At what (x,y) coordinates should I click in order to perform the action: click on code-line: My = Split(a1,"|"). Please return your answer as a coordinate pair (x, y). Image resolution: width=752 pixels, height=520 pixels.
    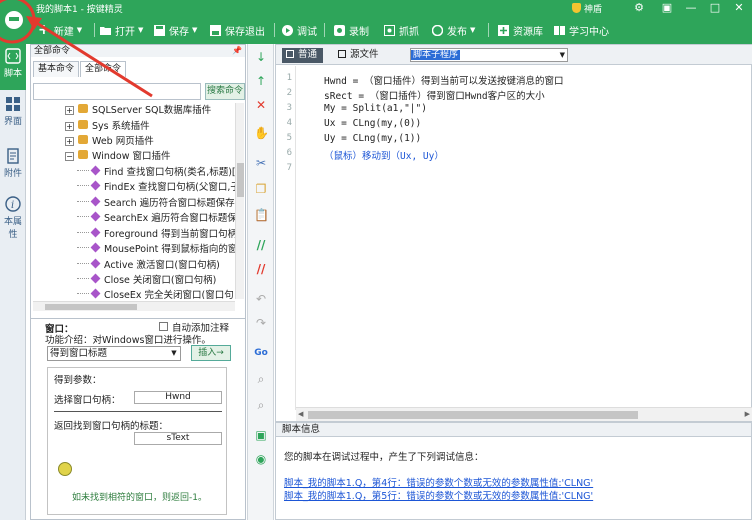
    Looking at the image, I should click on (375, 108).